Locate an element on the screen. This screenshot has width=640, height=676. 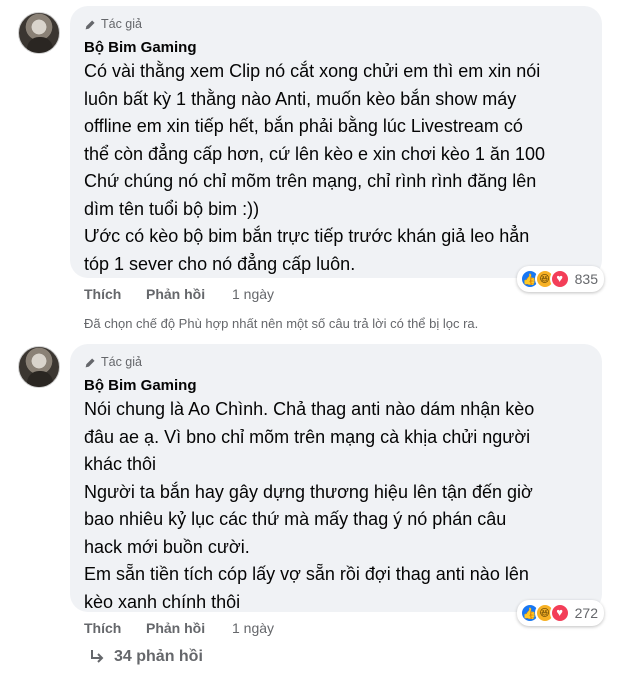
comment-line: tóp 1 sever cho nó đẳng cấp luôn. is located at coordinates (220, 263).